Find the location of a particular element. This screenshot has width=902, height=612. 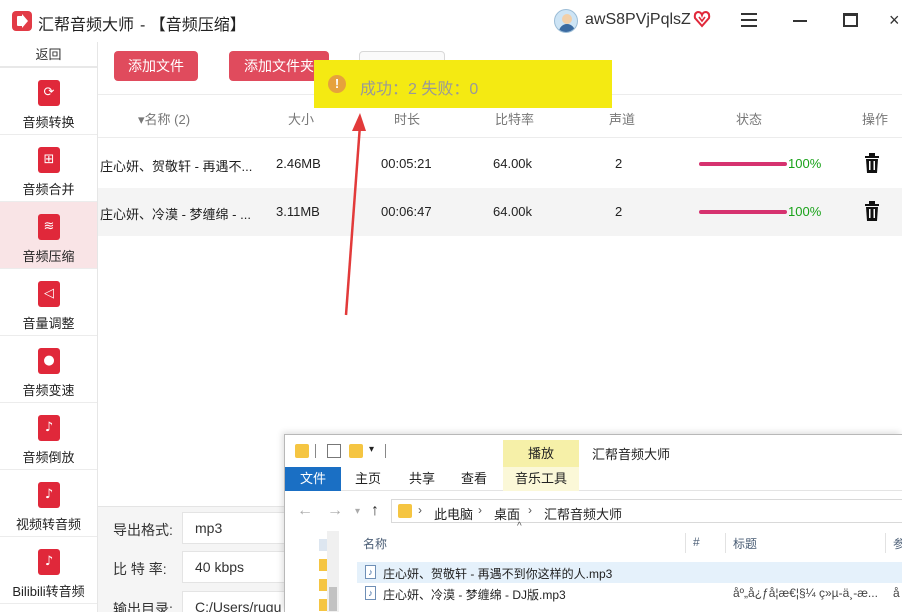

sidebar-item-4: ● 音频变速 is located at coordinates (48, 369).